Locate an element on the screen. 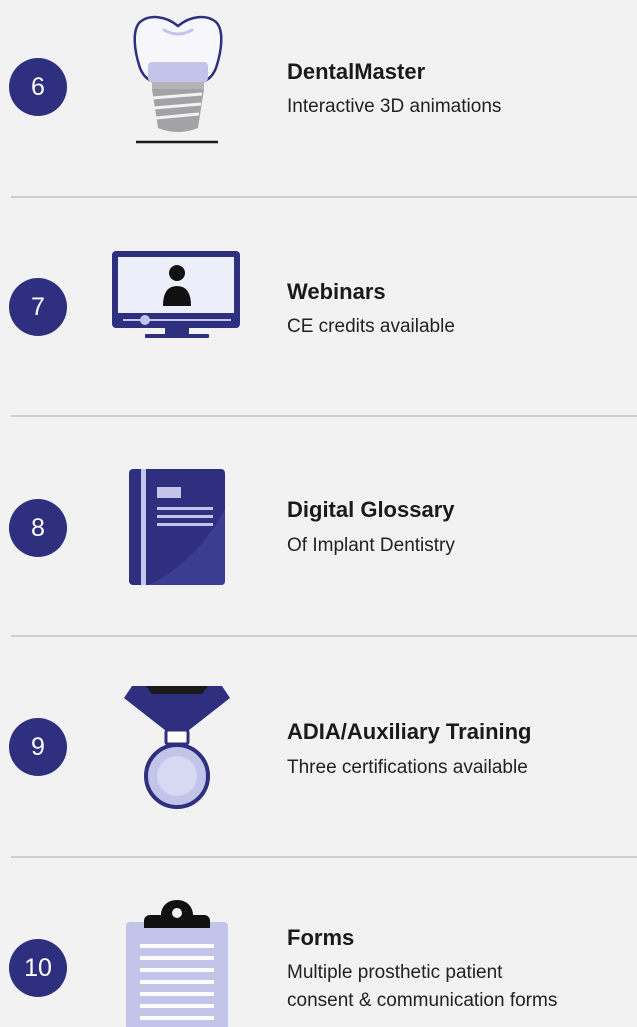  item-title: Digital Glossary is located at coordinates (371, 509).